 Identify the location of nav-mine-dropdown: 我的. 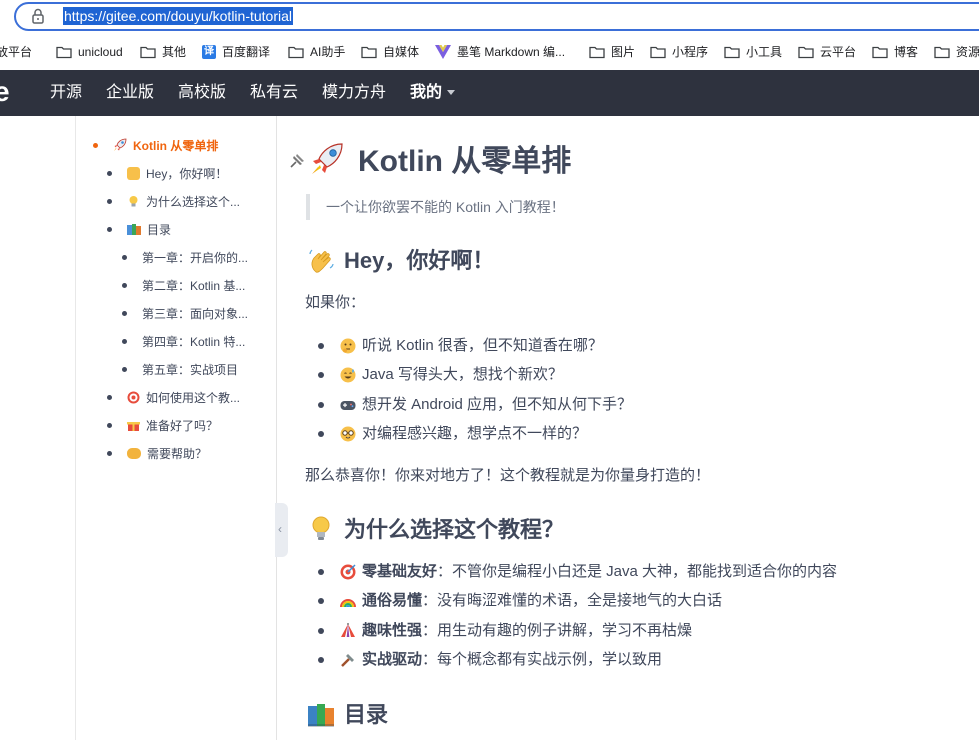
(433, 93).